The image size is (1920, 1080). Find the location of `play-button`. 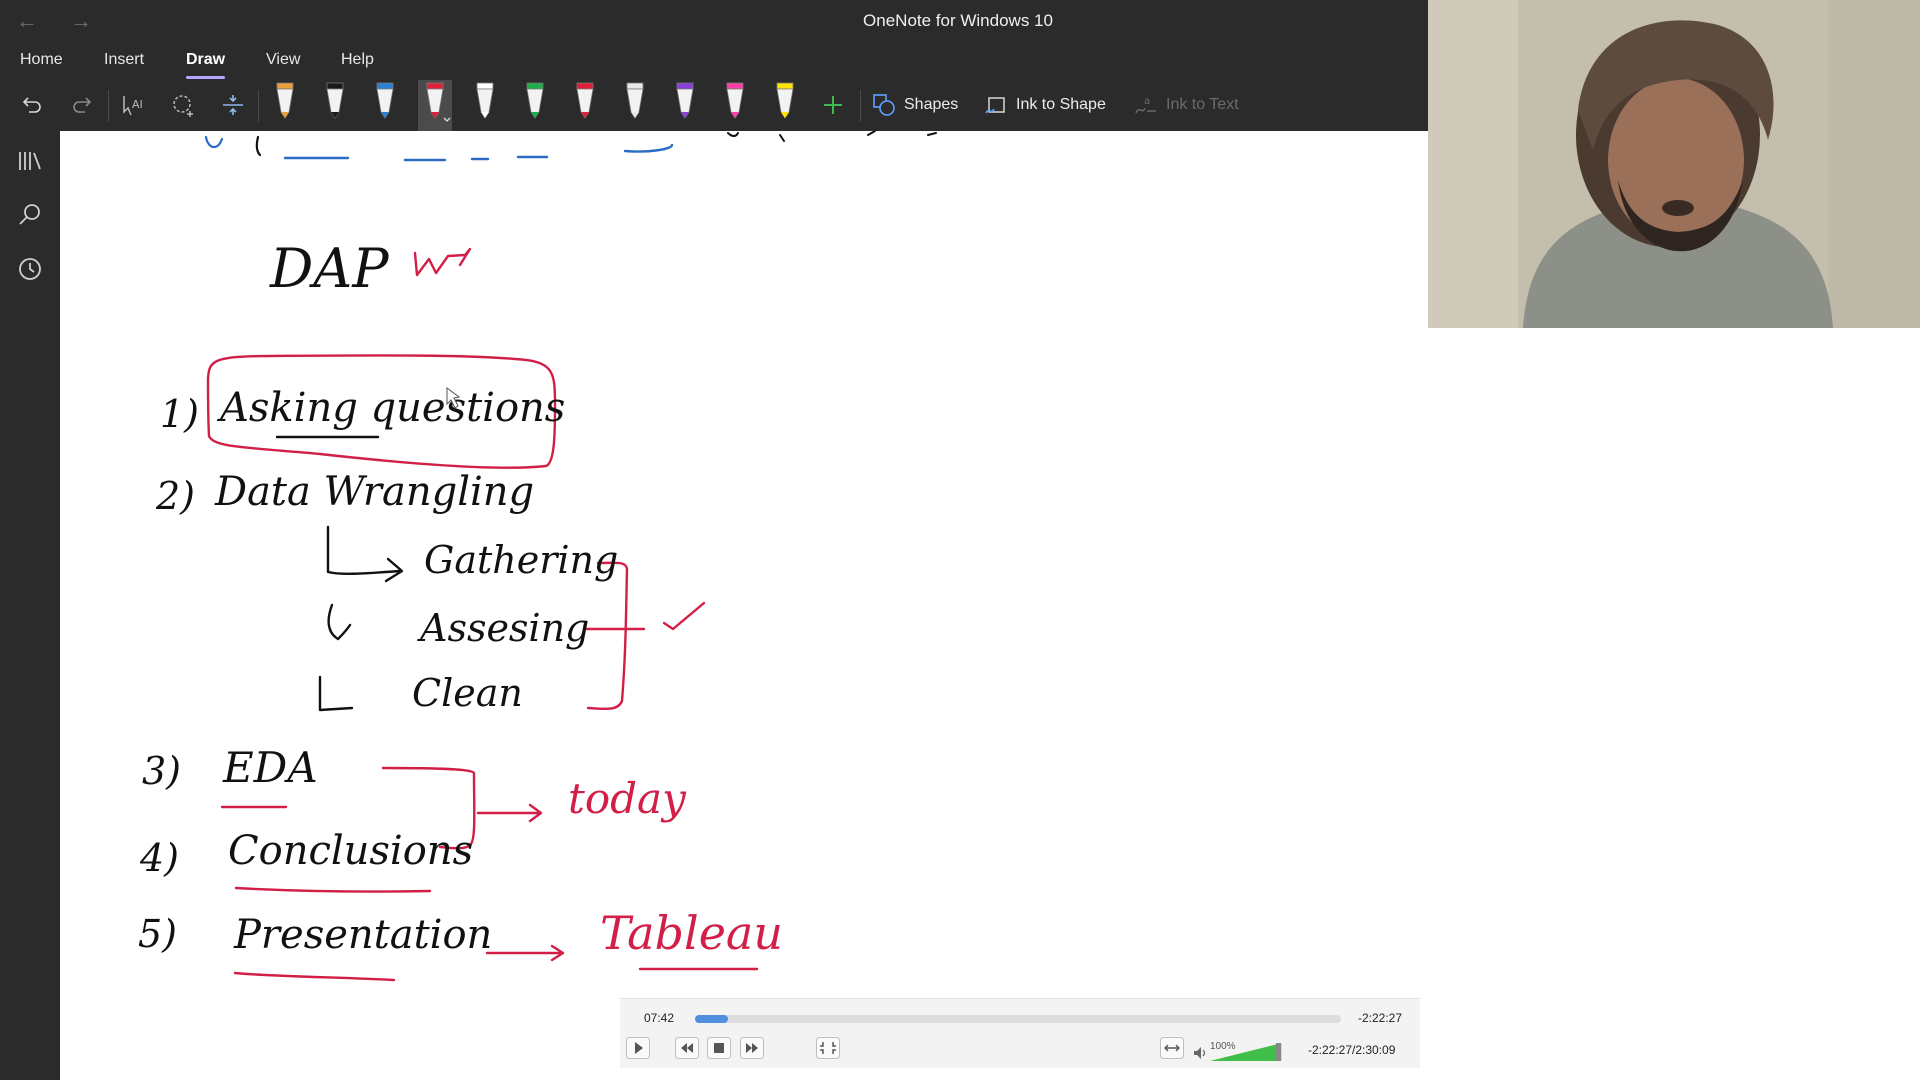

play-button is located at coordinates (638, 1048).